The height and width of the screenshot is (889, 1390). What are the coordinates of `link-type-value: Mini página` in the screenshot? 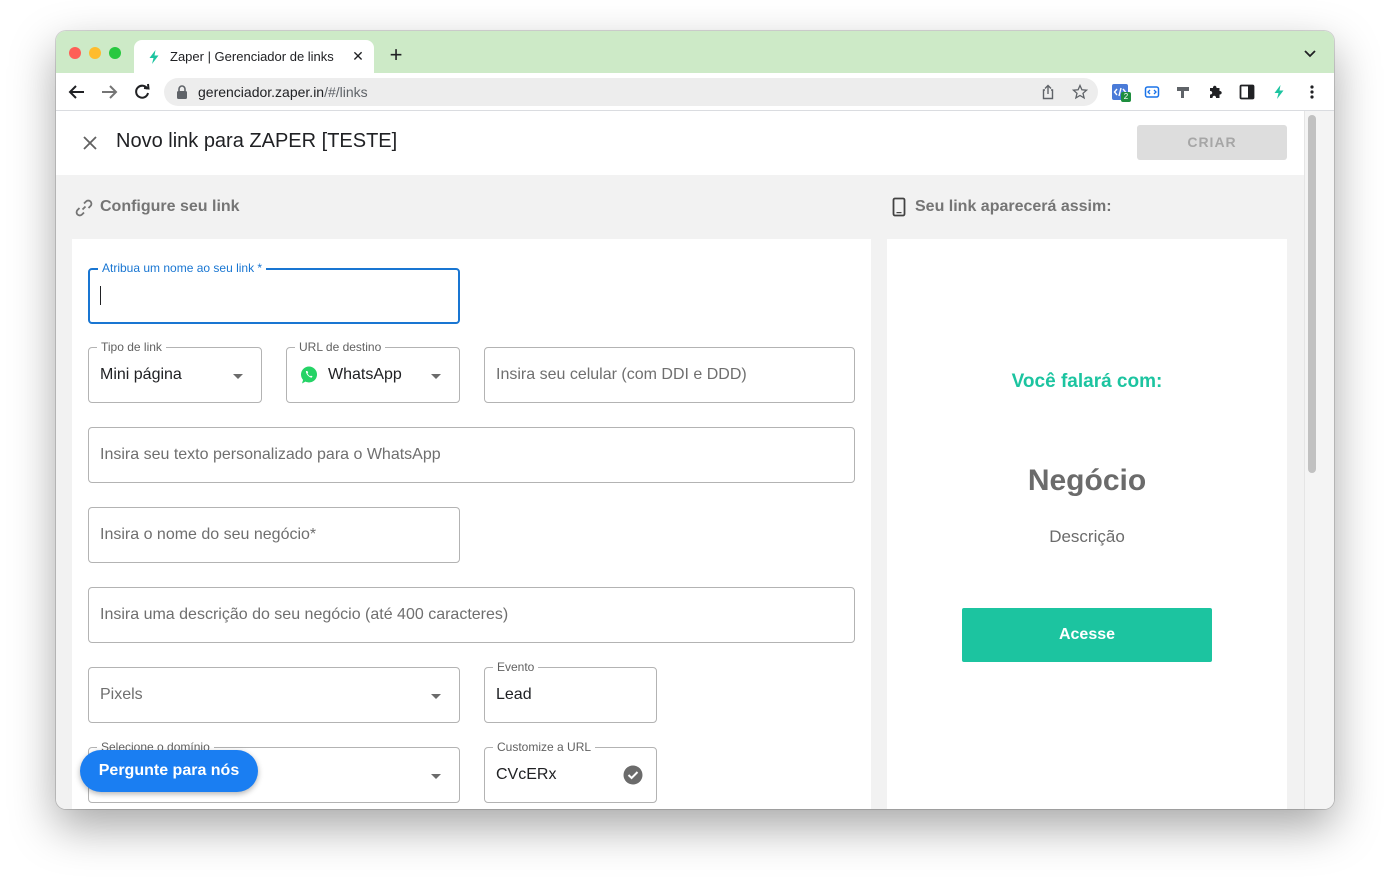 It's located at (141, 374).